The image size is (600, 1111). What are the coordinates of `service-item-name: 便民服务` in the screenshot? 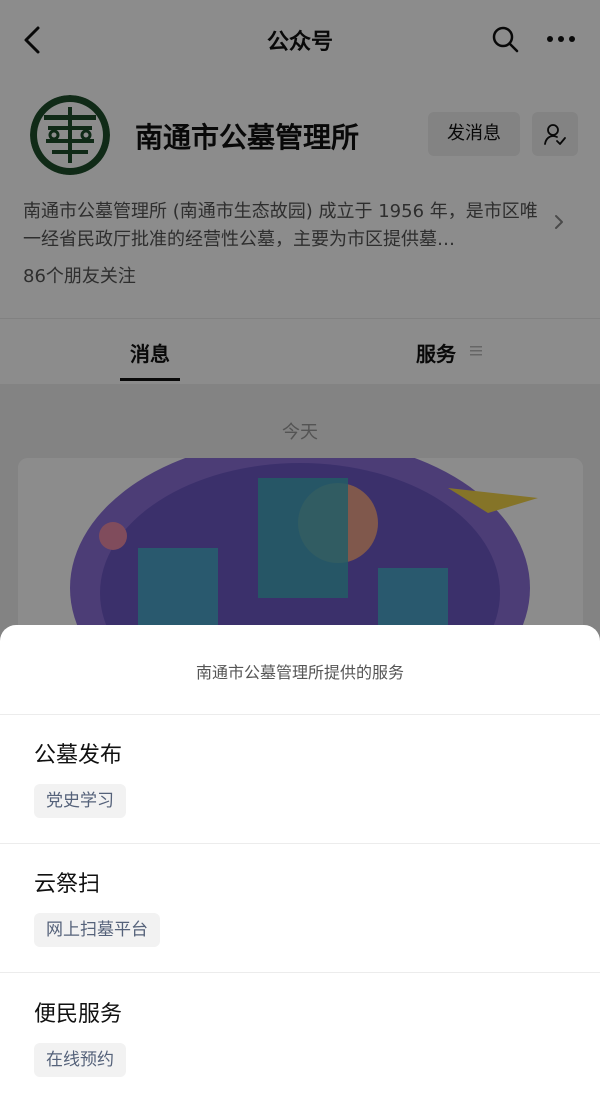 It's located at (78, 1012).